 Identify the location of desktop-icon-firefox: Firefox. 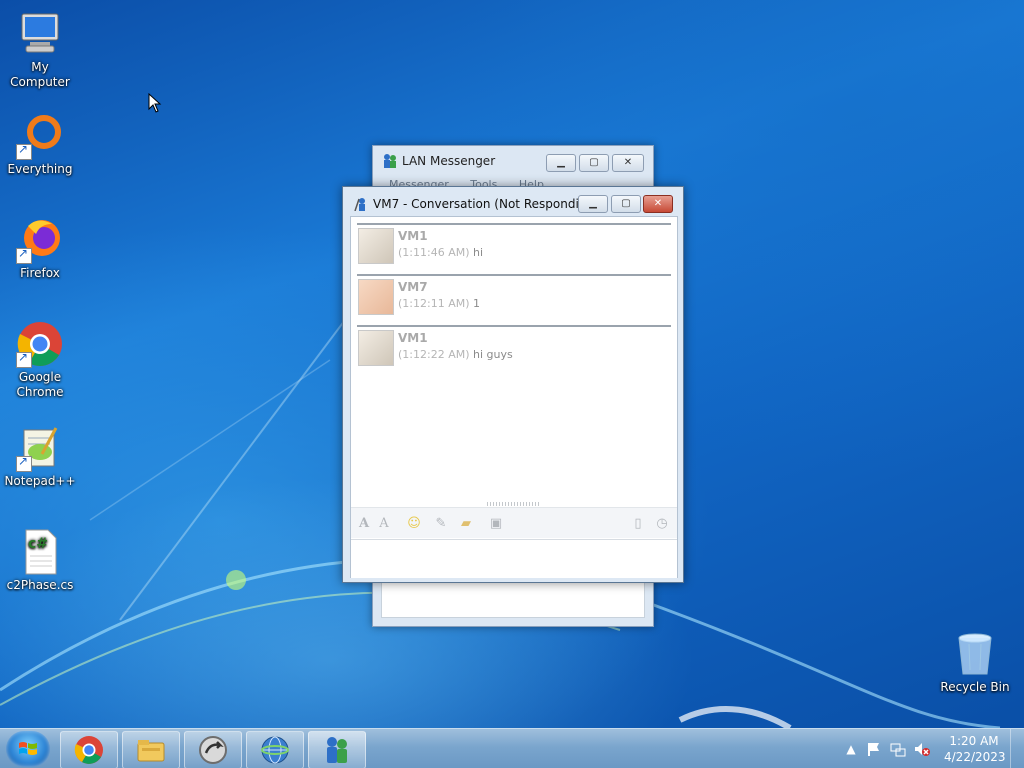
(40, 248).